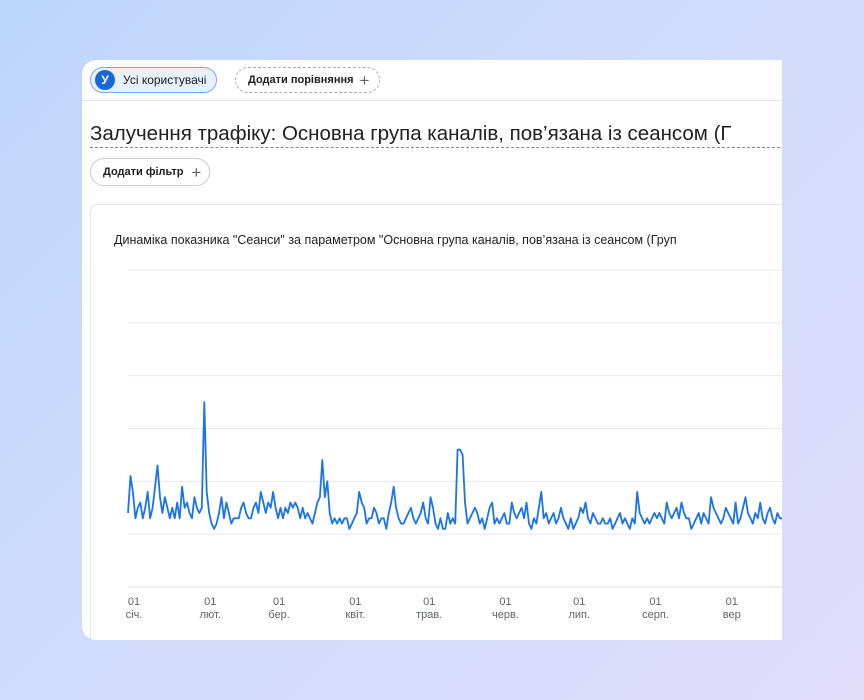 This screenshot has width=864, height=700. What do you see at coordinates (732, 615) in the screenshot?
I see `x-tick-month: вер` at bounding box center [732, 615].